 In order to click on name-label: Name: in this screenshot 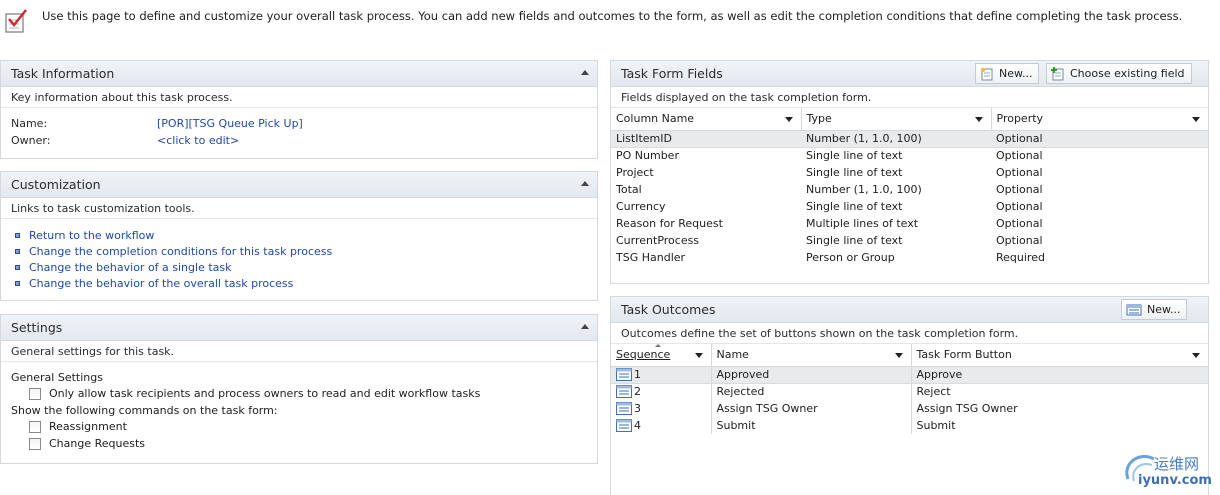, I will do `click(29, 123)`.